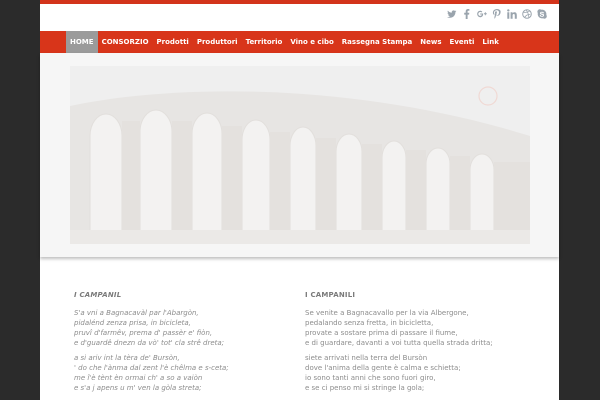 The image size is (600, 400). I want to click on poem-title: I CAMPANIL, so click(98, 295).